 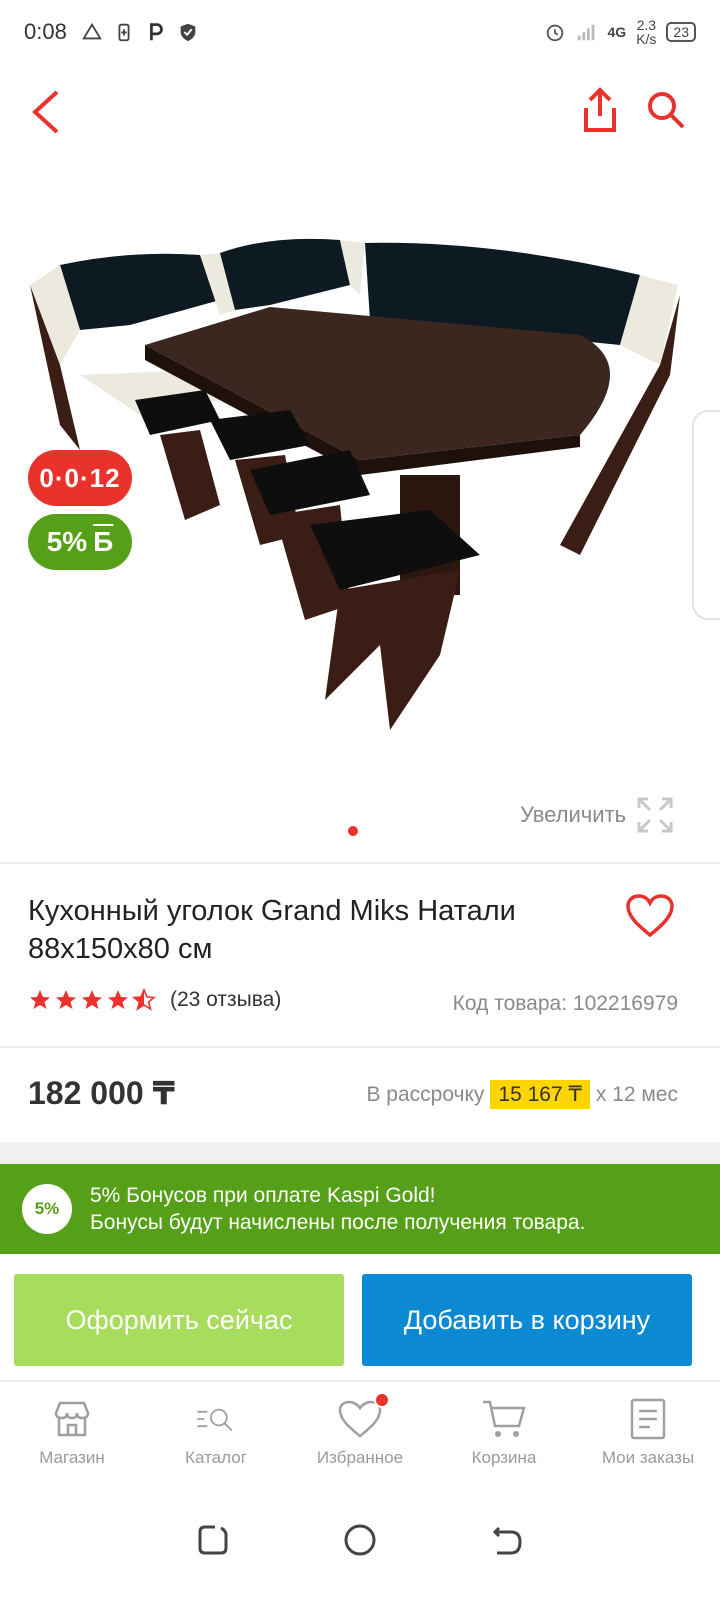 I want to click on zoom-button: Увеличить, so click(x=597, y=815).